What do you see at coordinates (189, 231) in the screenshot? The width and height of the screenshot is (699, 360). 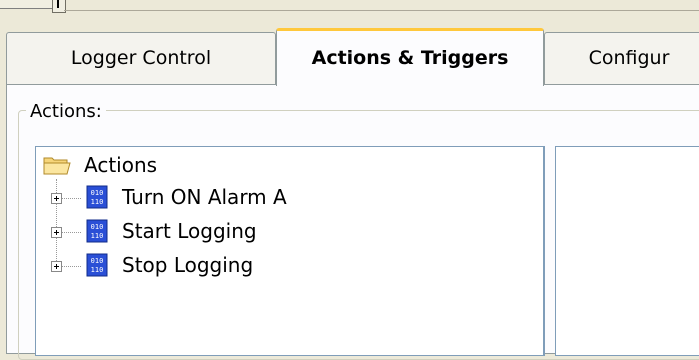 I see `tree-item-label: Start Logging` at bounding box center [189, 231].